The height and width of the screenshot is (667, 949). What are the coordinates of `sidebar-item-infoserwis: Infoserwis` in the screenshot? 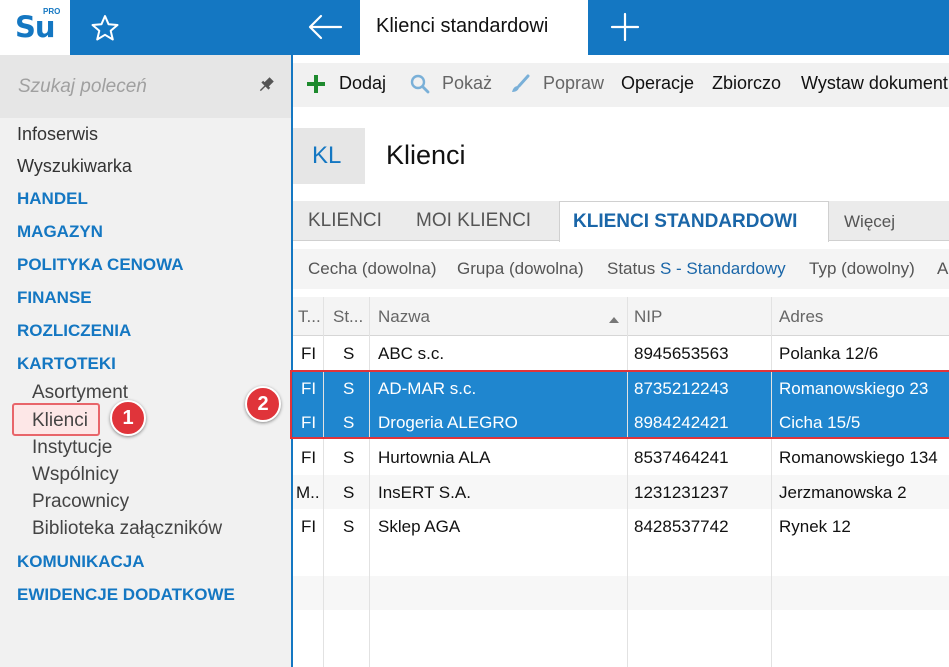 It's located at (57, 134).